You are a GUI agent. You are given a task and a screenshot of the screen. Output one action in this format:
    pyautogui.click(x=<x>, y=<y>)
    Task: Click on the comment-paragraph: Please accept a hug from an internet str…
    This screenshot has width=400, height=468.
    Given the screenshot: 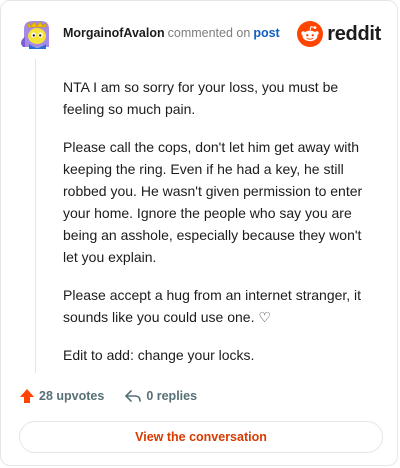 What is the action you would take?
    pyautogui.click(x=212, y=306)
    